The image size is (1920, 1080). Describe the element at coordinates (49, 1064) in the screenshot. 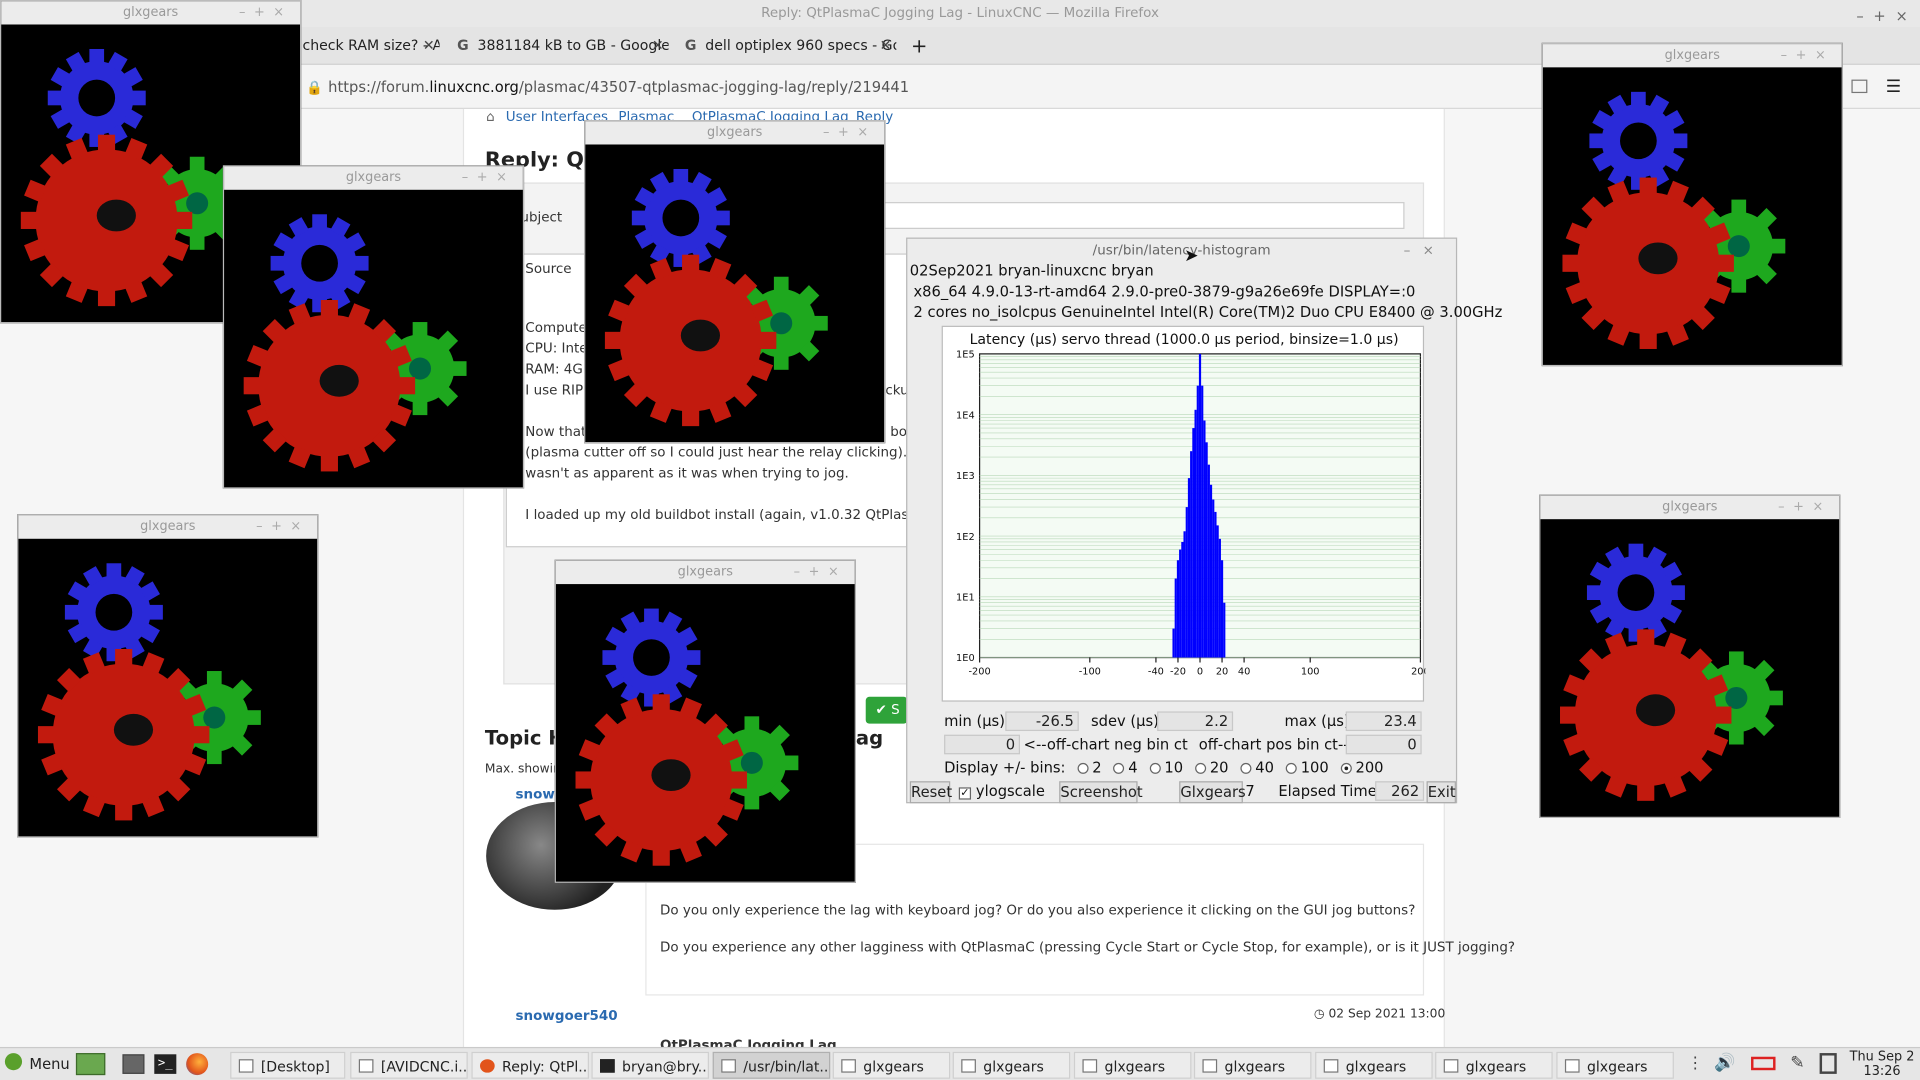

I see `menu-button: Menu` at that location.